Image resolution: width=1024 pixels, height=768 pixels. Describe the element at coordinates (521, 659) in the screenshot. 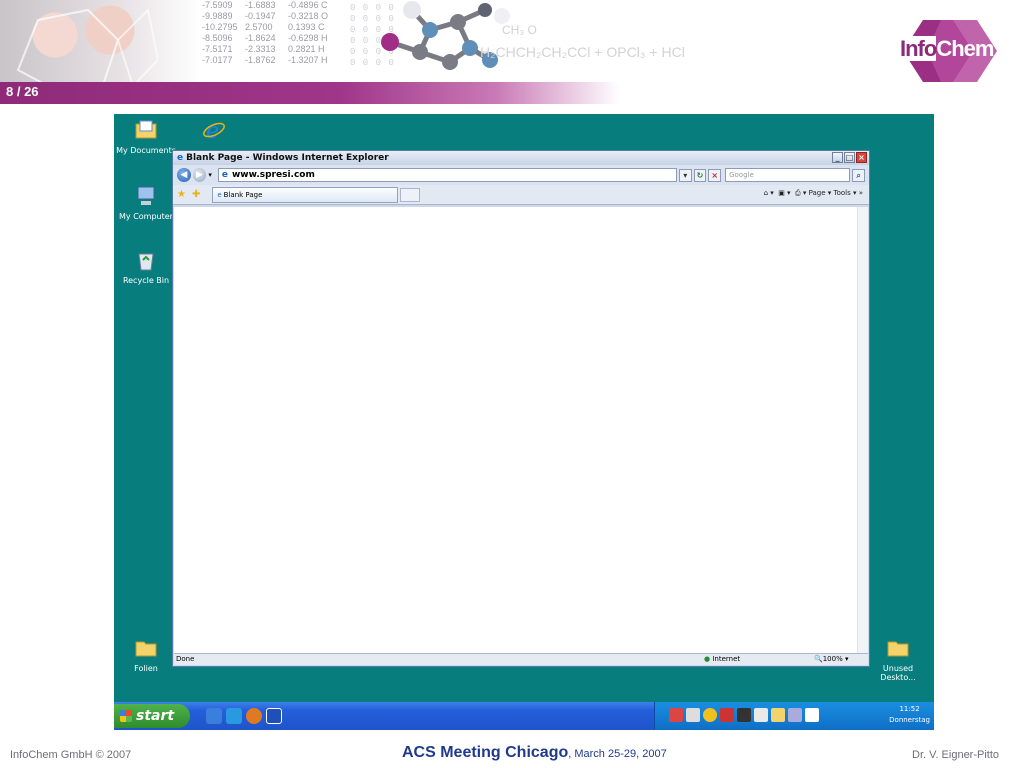

I see `status-bar: Done ● Internet 🔍100% ▾` at that location.